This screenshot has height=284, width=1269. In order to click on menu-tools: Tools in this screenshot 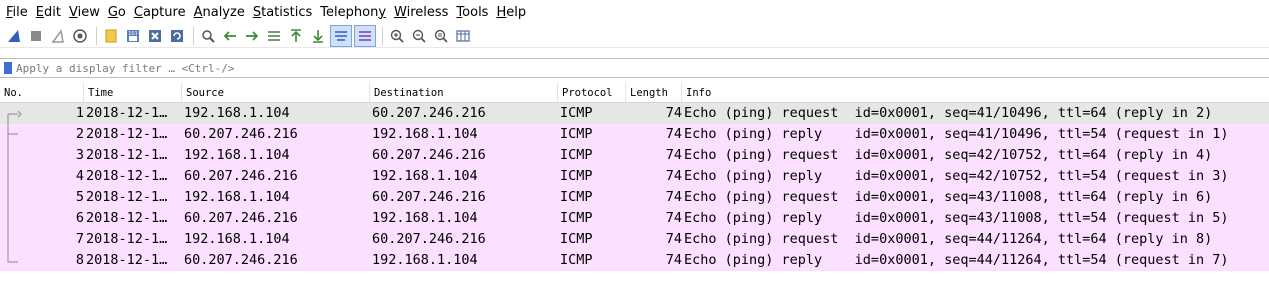, I will do `click(472, 12)`.